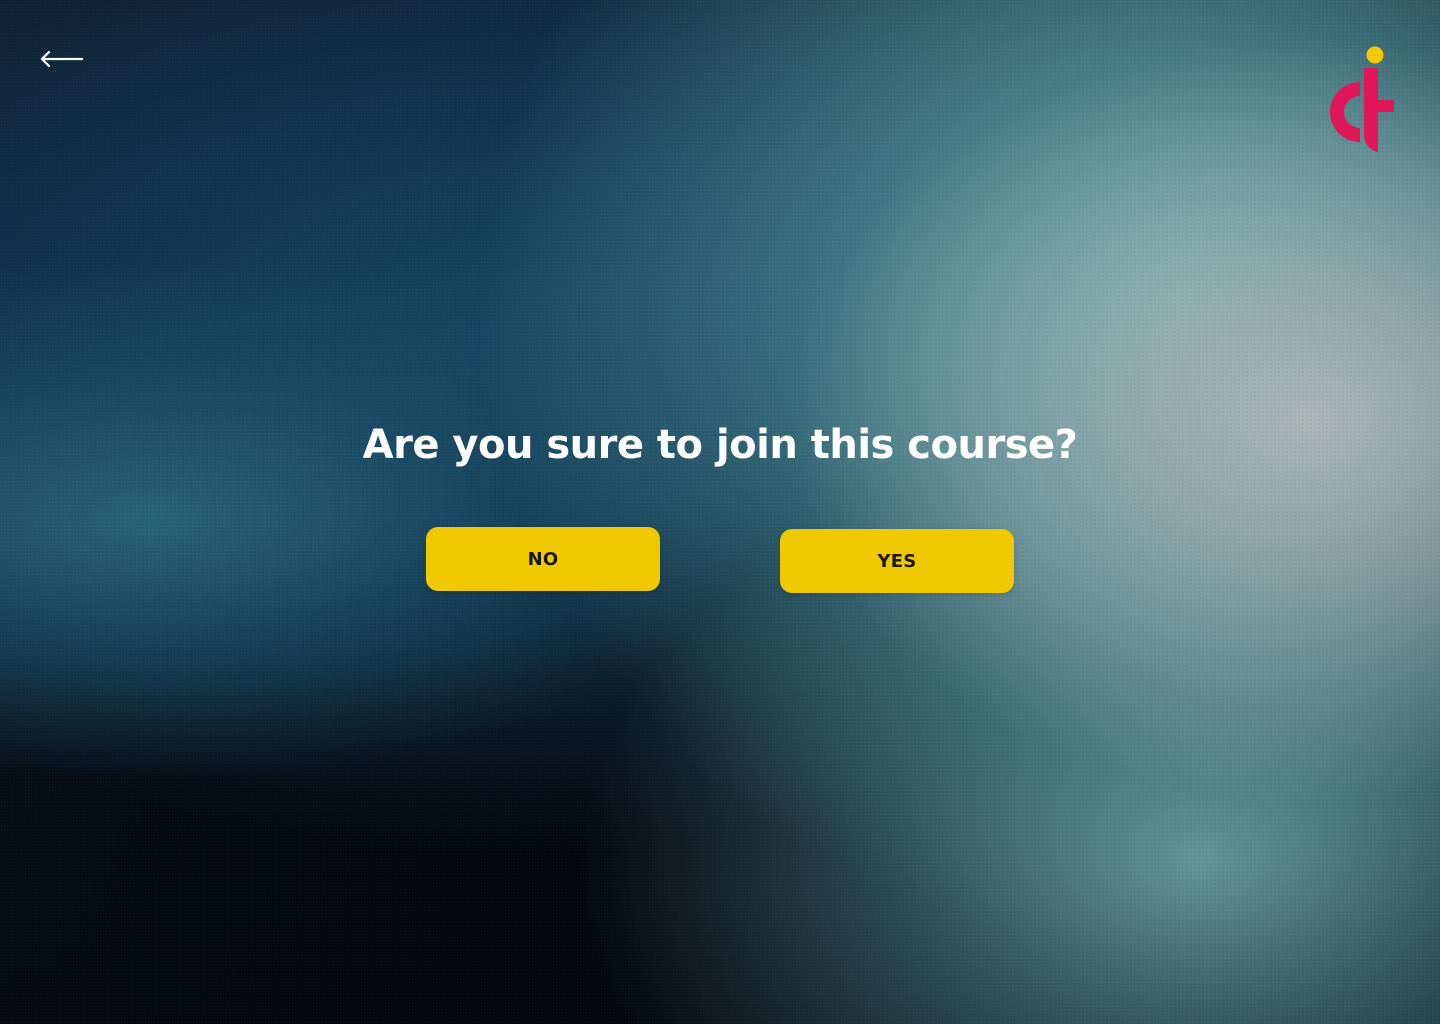  I want to click on ct-logo-icon, so click(1362, 99).